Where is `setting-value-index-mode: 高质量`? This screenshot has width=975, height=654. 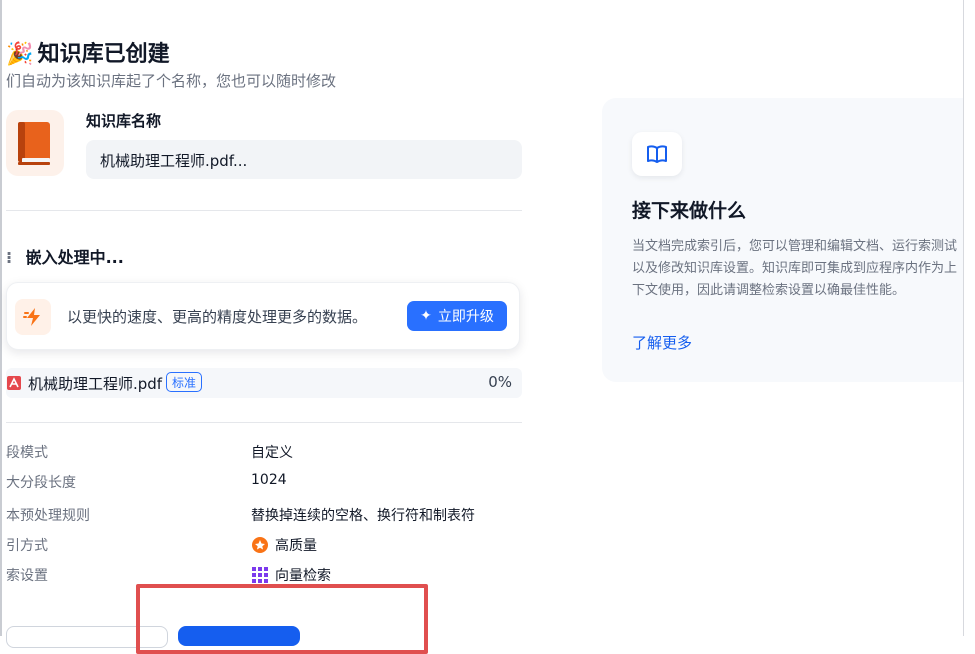
setting-value-index-mode: 高质量 is located at coordinates (284, 545).